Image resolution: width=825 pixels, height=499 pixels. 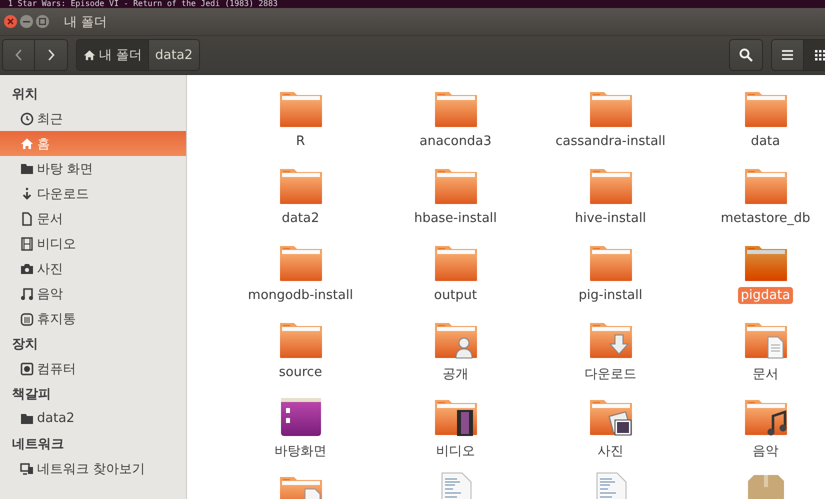 What do you see at coordinates (27, 243) in the screenshot?
I see `film-icon` at bounding box center [27, 243].